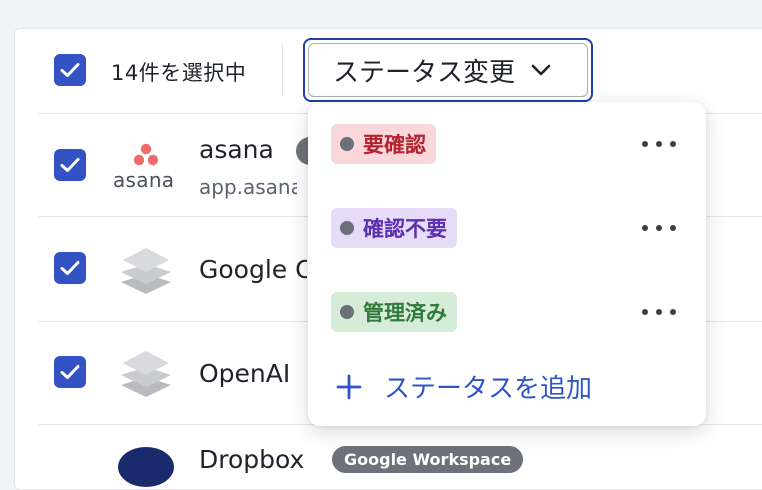  I want to click on asana-logo-text: asana, so click(144, 180).